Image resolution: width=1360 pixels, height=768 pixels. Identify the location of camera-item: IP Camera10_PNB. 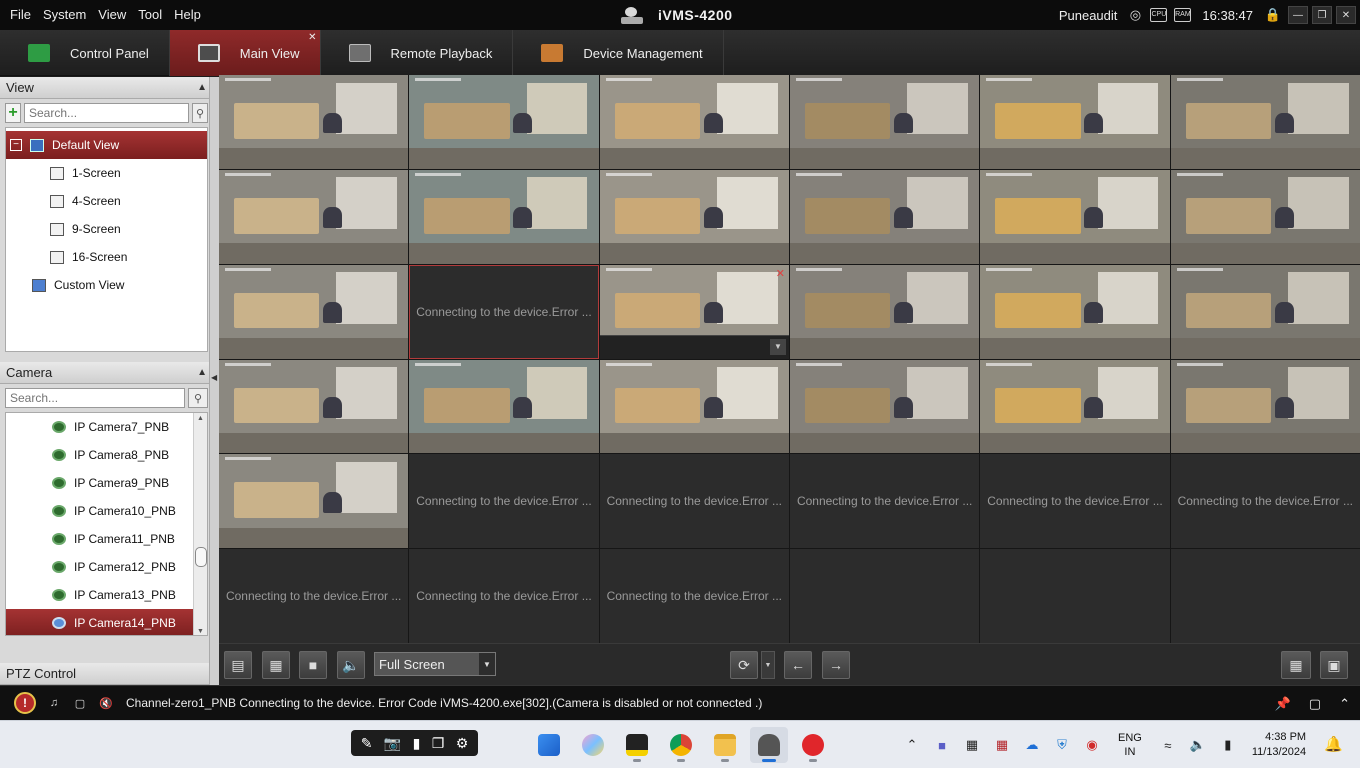
(106, 511).